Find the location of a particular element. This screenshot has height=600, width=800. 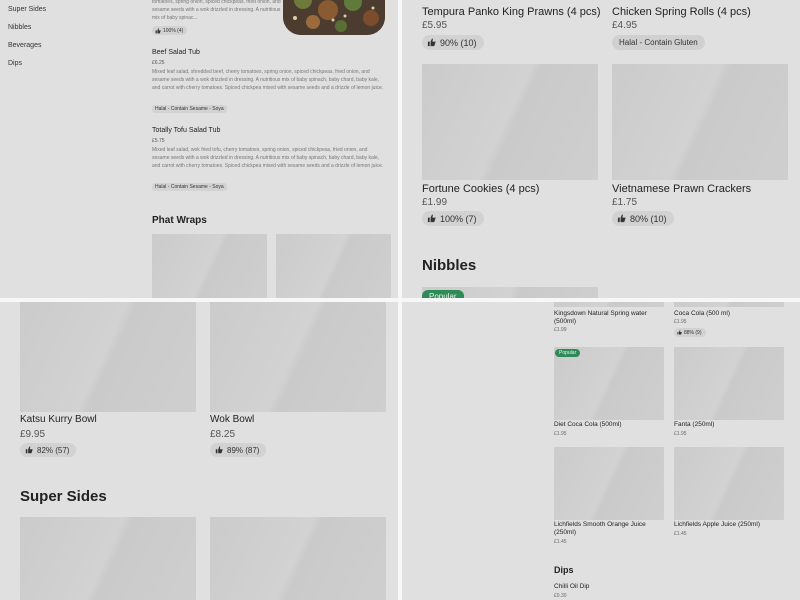

rating-badge: 89% (87) is located at coordinates (238, 450).